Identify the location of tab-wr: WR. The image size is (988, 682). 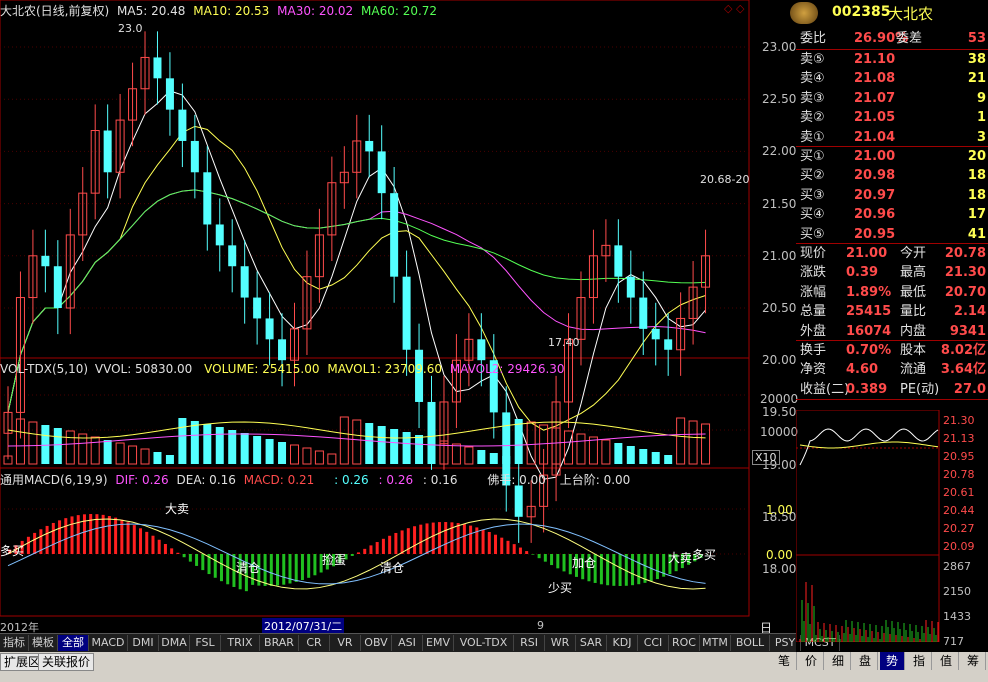
(560, 643).